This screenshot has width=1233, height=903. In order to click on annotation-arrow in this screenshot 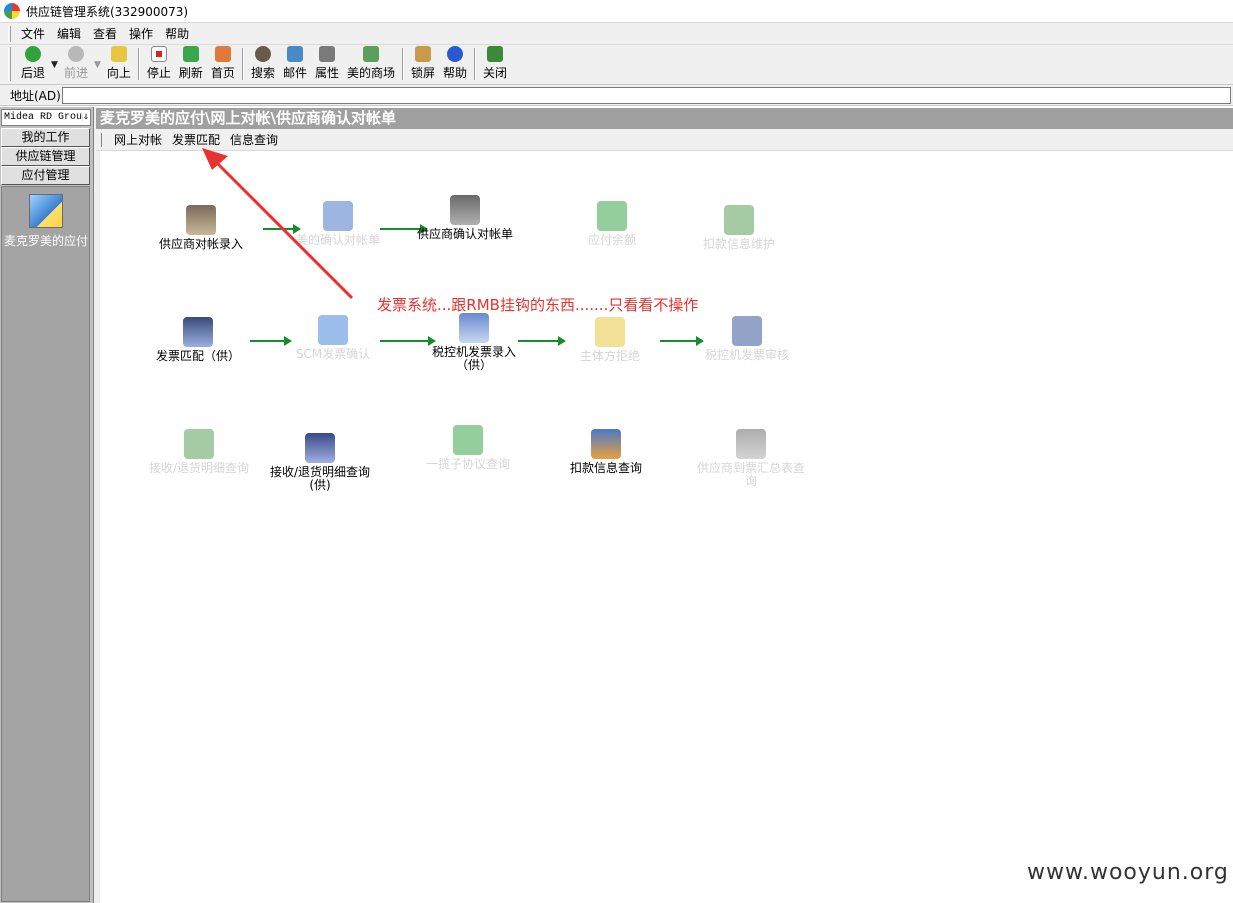, I will do `click(278, 224)`.